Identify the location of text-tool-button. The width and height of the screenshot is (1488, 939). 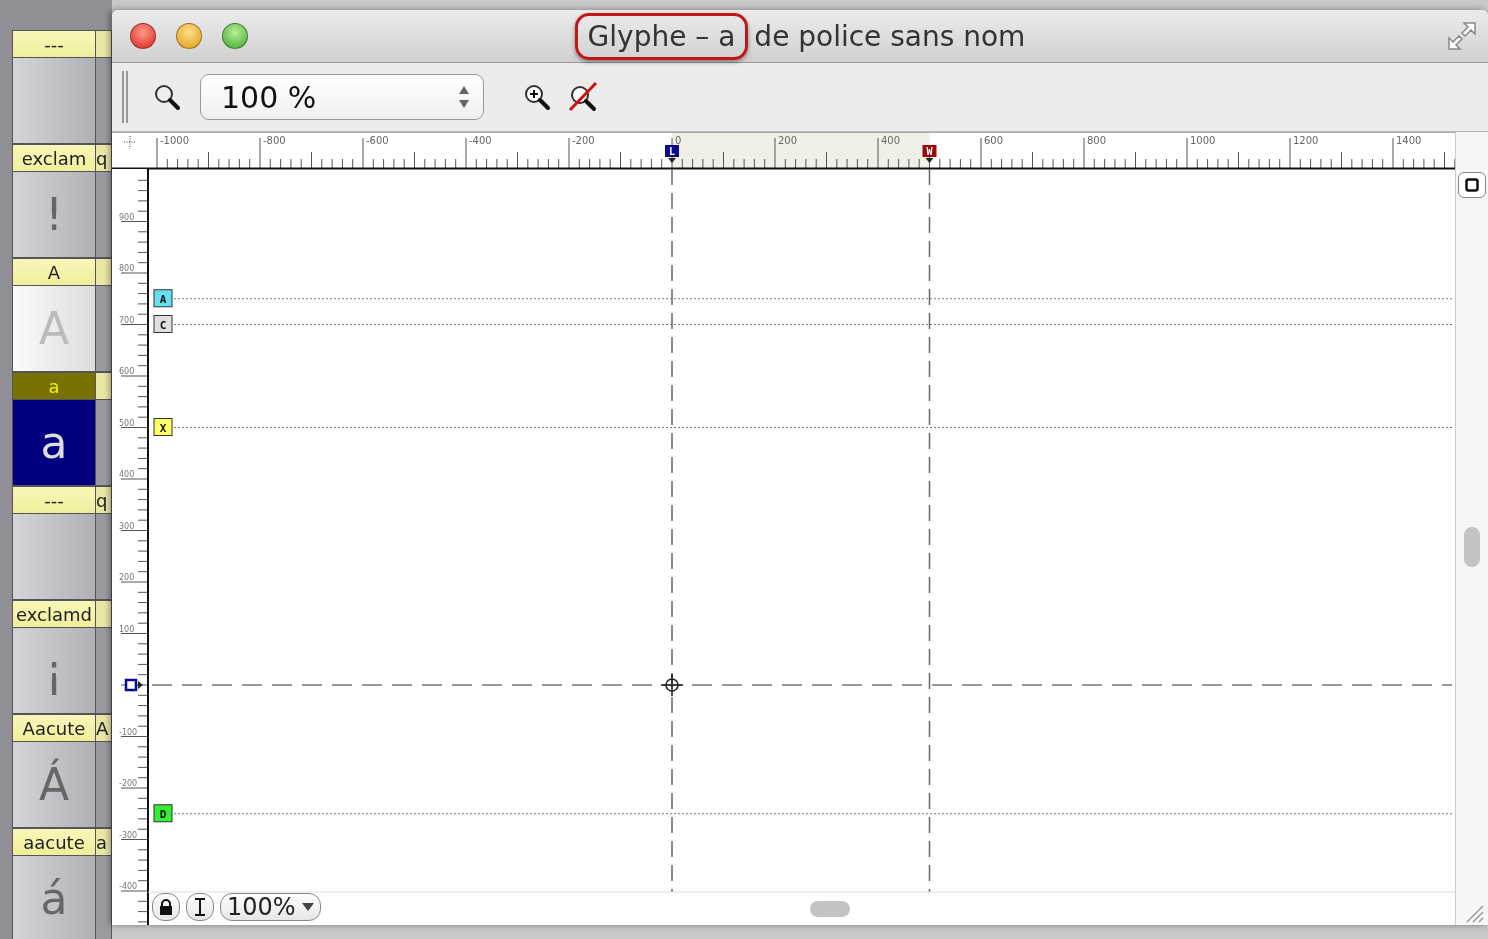
(200, 907).